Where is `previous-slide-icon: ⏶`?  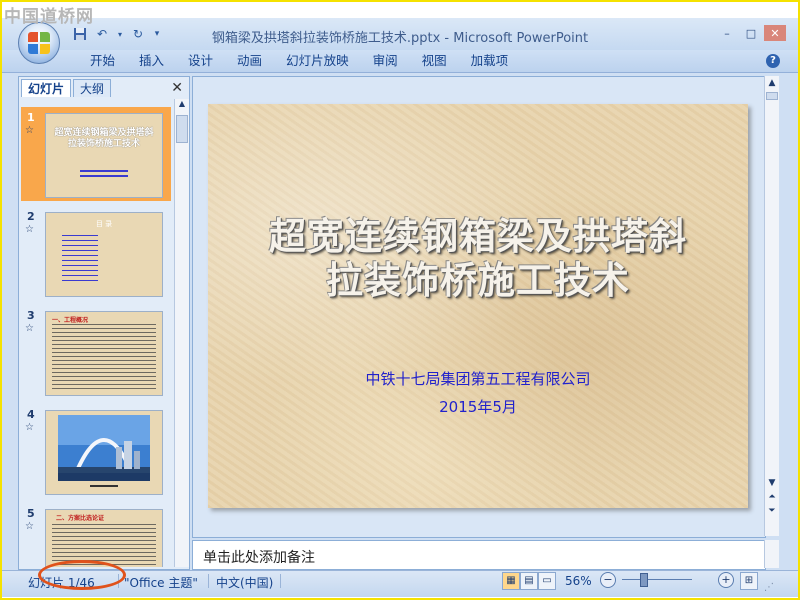
previous-slide-icon: ⏶ is located at coordinates (772, 497).